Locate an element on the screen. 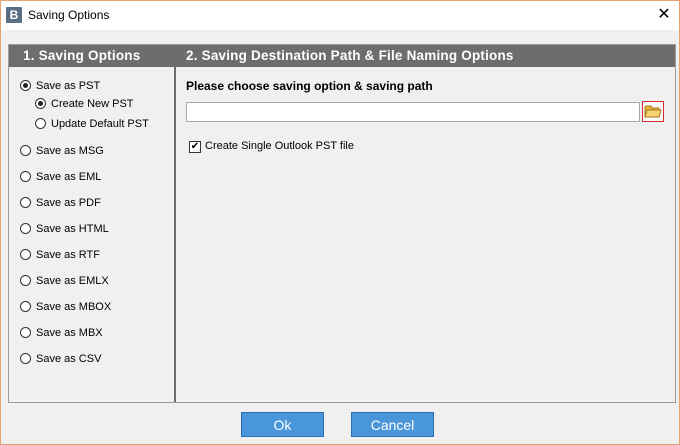 The width and height of the screenshot is (680, 445). title-bar: B Saving Options ✕ is located at coordinates (340, 15).